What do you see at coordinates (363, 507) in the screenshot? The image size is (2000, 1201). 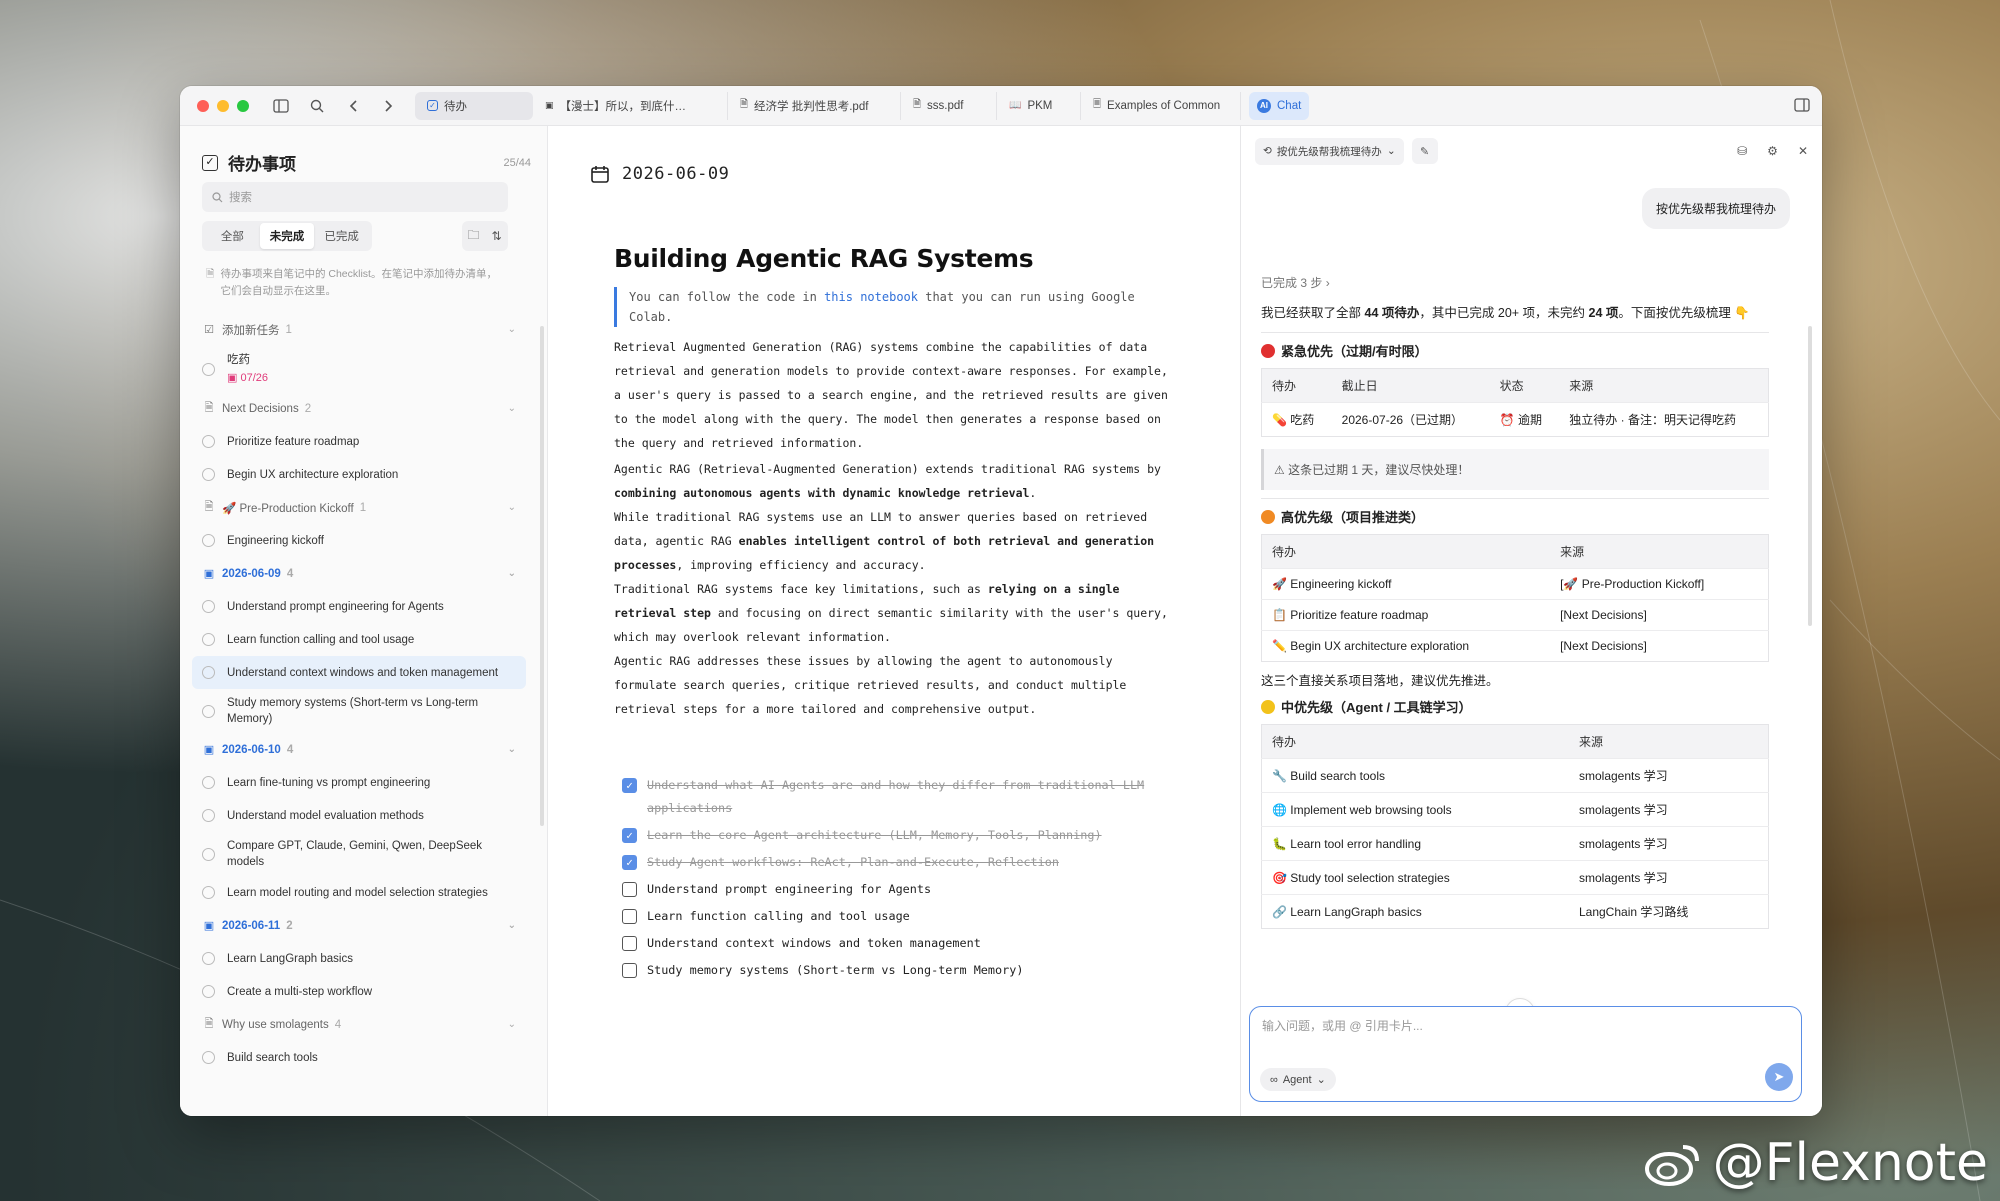 I see `group-count: 1` at bounding box center [363, 507].